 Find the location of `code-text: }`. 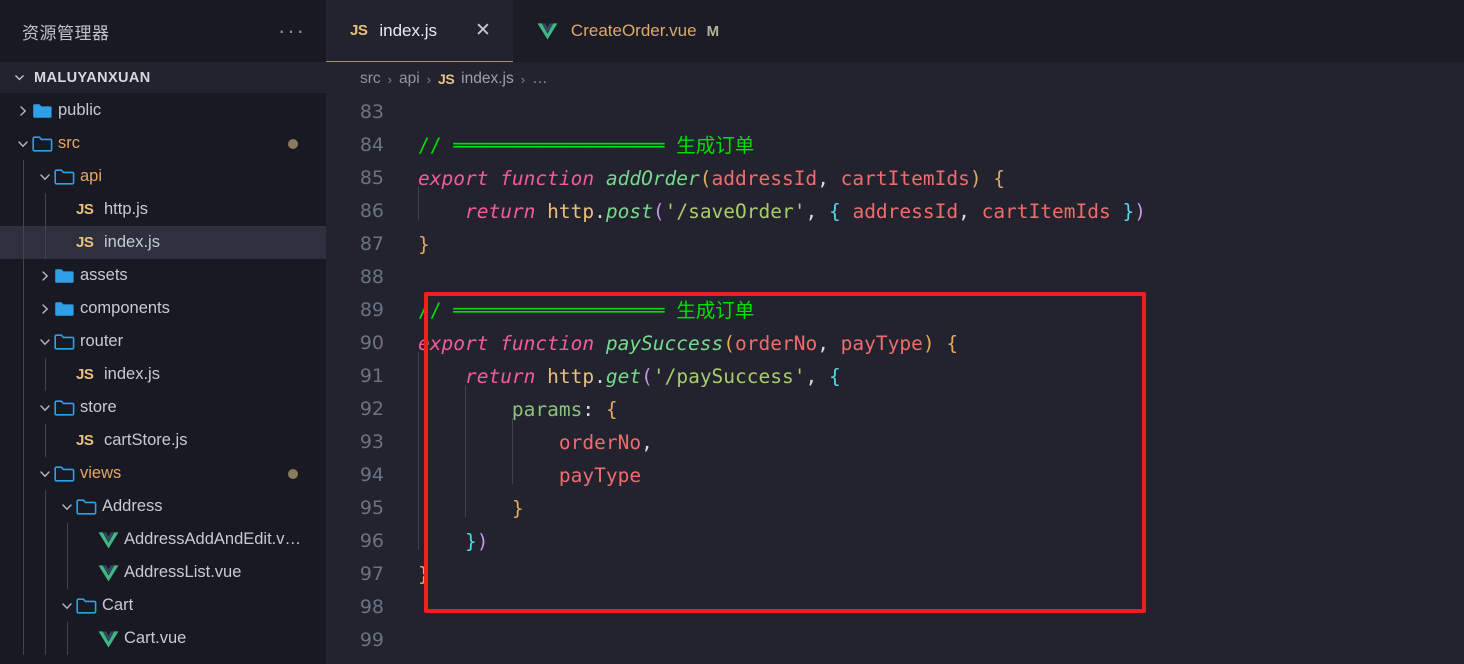

code-text: } is located at coordinates (930, 244).